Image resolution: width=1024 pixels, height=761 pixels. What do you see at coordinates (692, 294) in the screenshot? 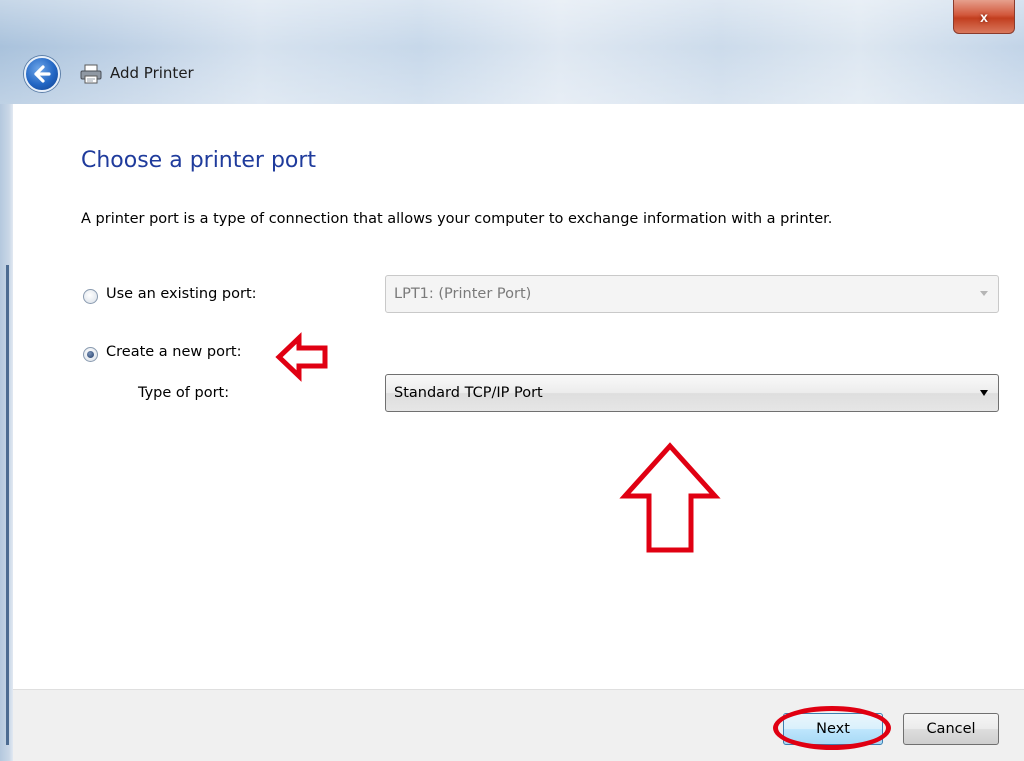
I see `existing-port-dropdown: LPT1: (Printer Port)` at bounding box center [692, 294].